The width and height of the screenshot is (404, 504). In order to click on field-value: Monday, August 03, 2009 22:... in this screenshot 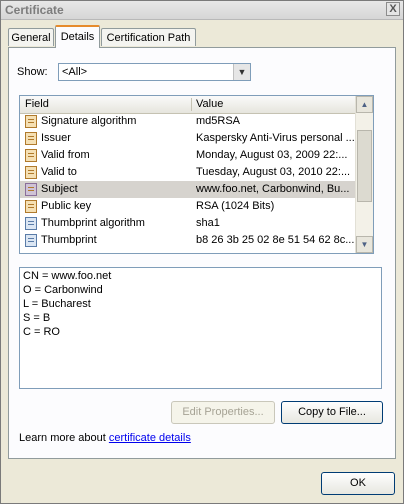, I will do `click(272, 155)`.